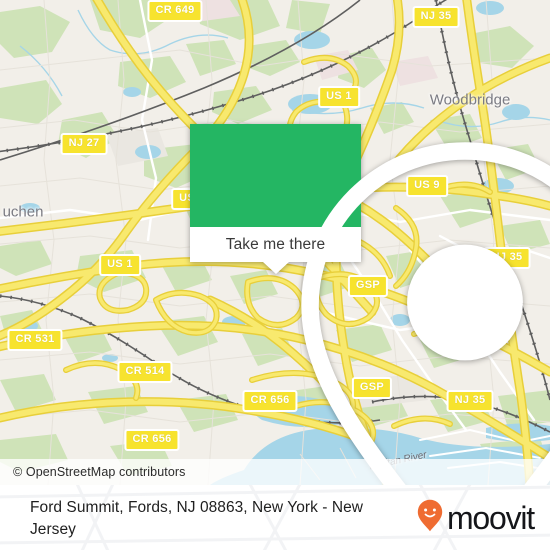  What do you see at coordinates (23, 212) in the screenshot?
I see `place-label: uchen` at bounding box center [23, 212].